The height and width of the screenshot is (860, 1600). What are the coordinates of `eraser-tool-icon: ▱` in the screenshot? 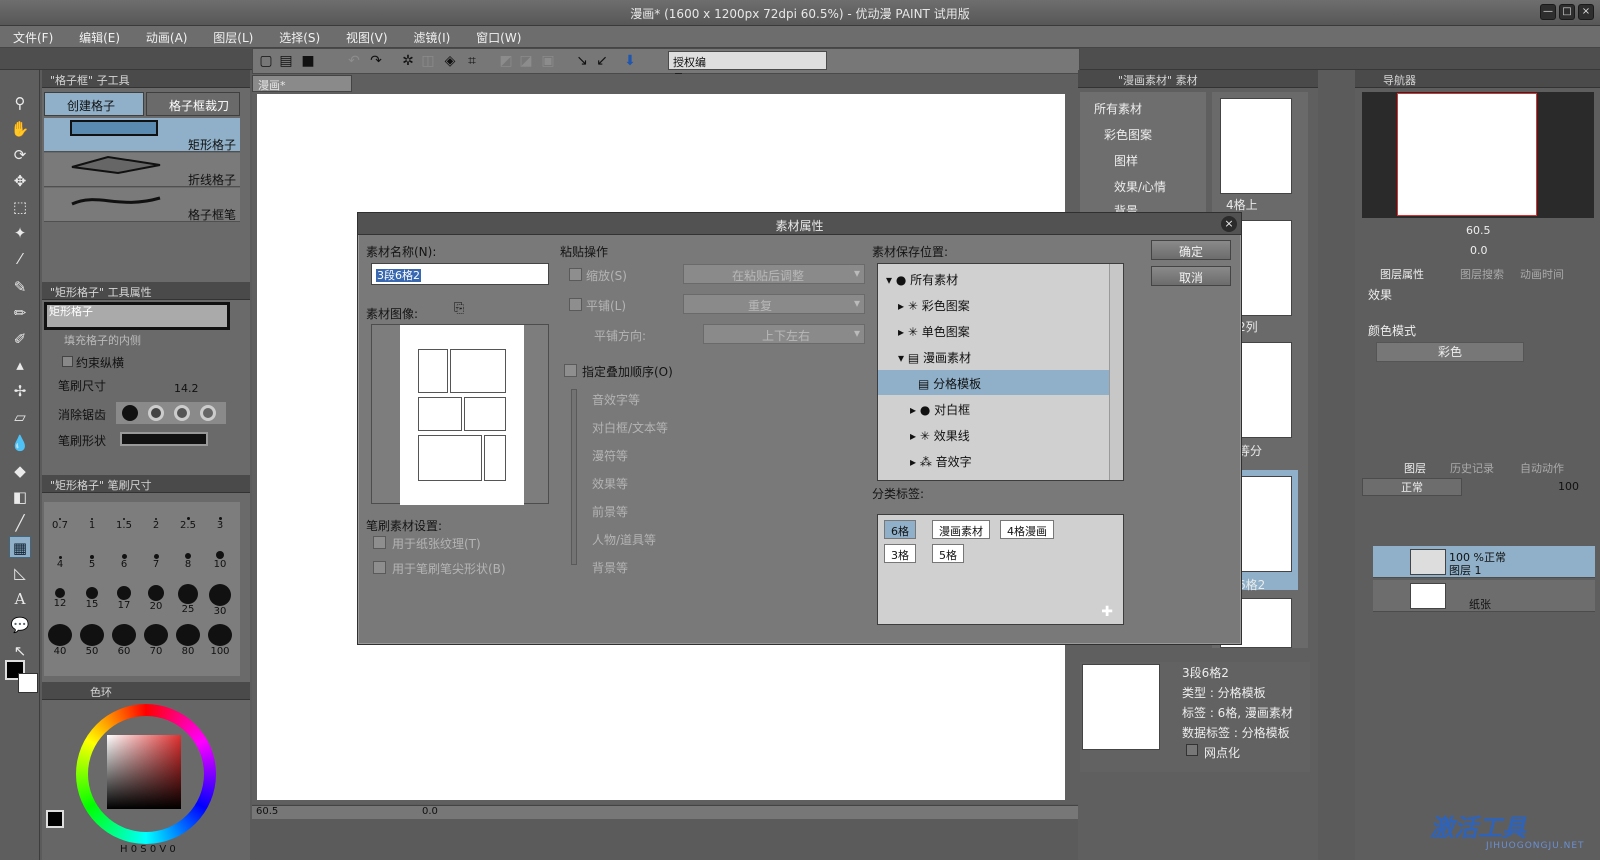 It's located at (20, 417).